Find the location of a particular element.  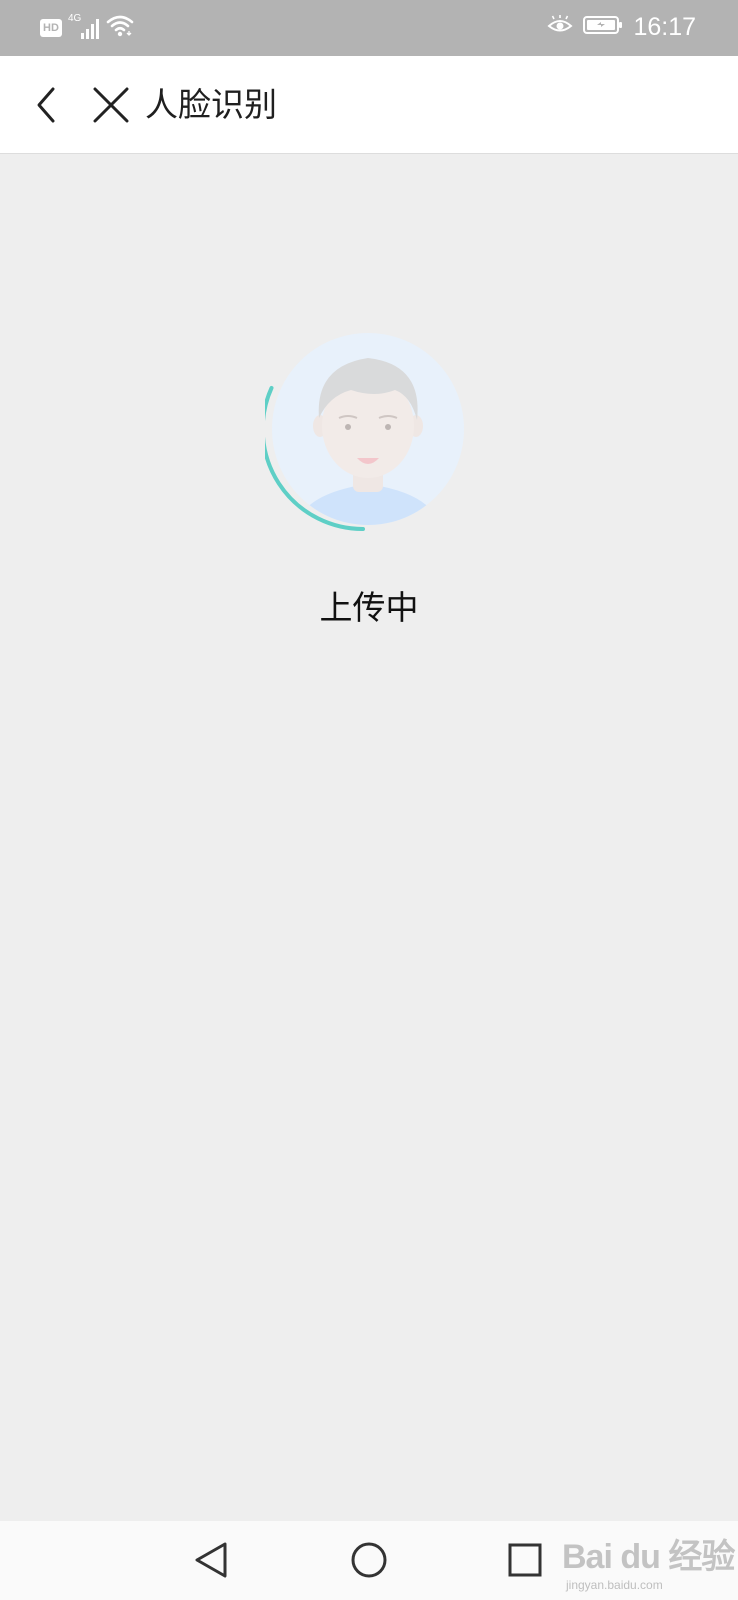

nav-recent-button is located at coordinates (525, 1560).